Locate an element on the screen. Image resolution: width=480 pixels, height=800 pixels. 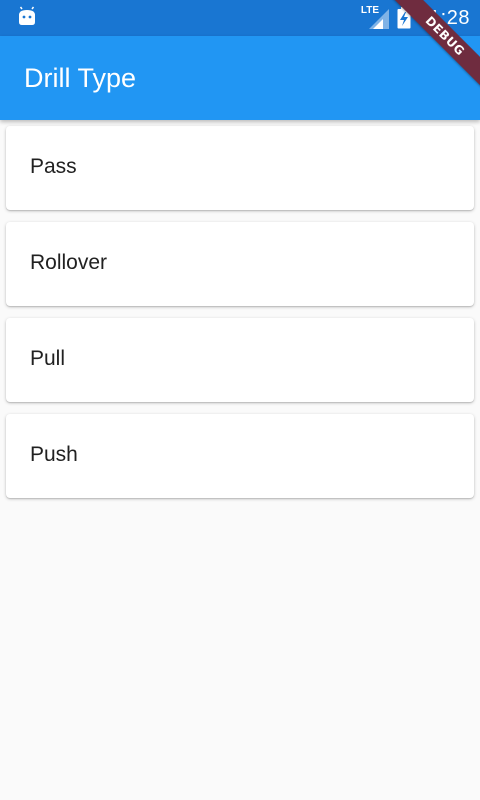
lte-signal-icon: LTE is located at coordinates (375, 18).